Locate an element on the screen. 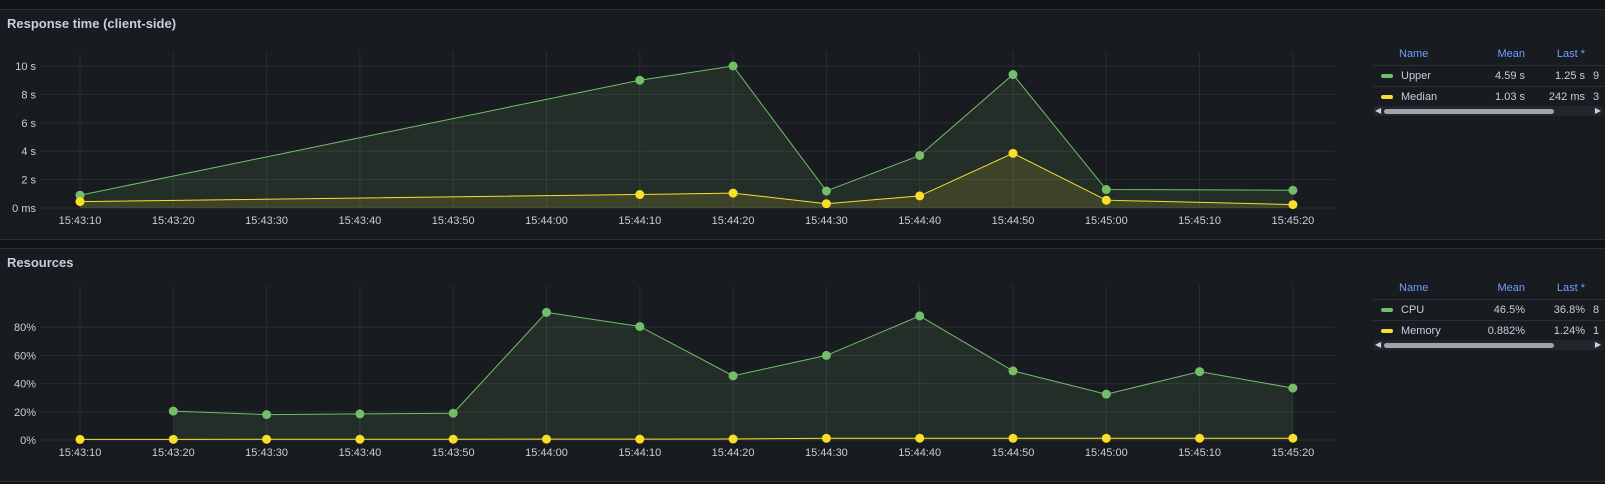 Image resolution: width=1605 pixels, height=484 pixels. x-tick-label: 15:44:50 is located at coordinates (1013, 221).